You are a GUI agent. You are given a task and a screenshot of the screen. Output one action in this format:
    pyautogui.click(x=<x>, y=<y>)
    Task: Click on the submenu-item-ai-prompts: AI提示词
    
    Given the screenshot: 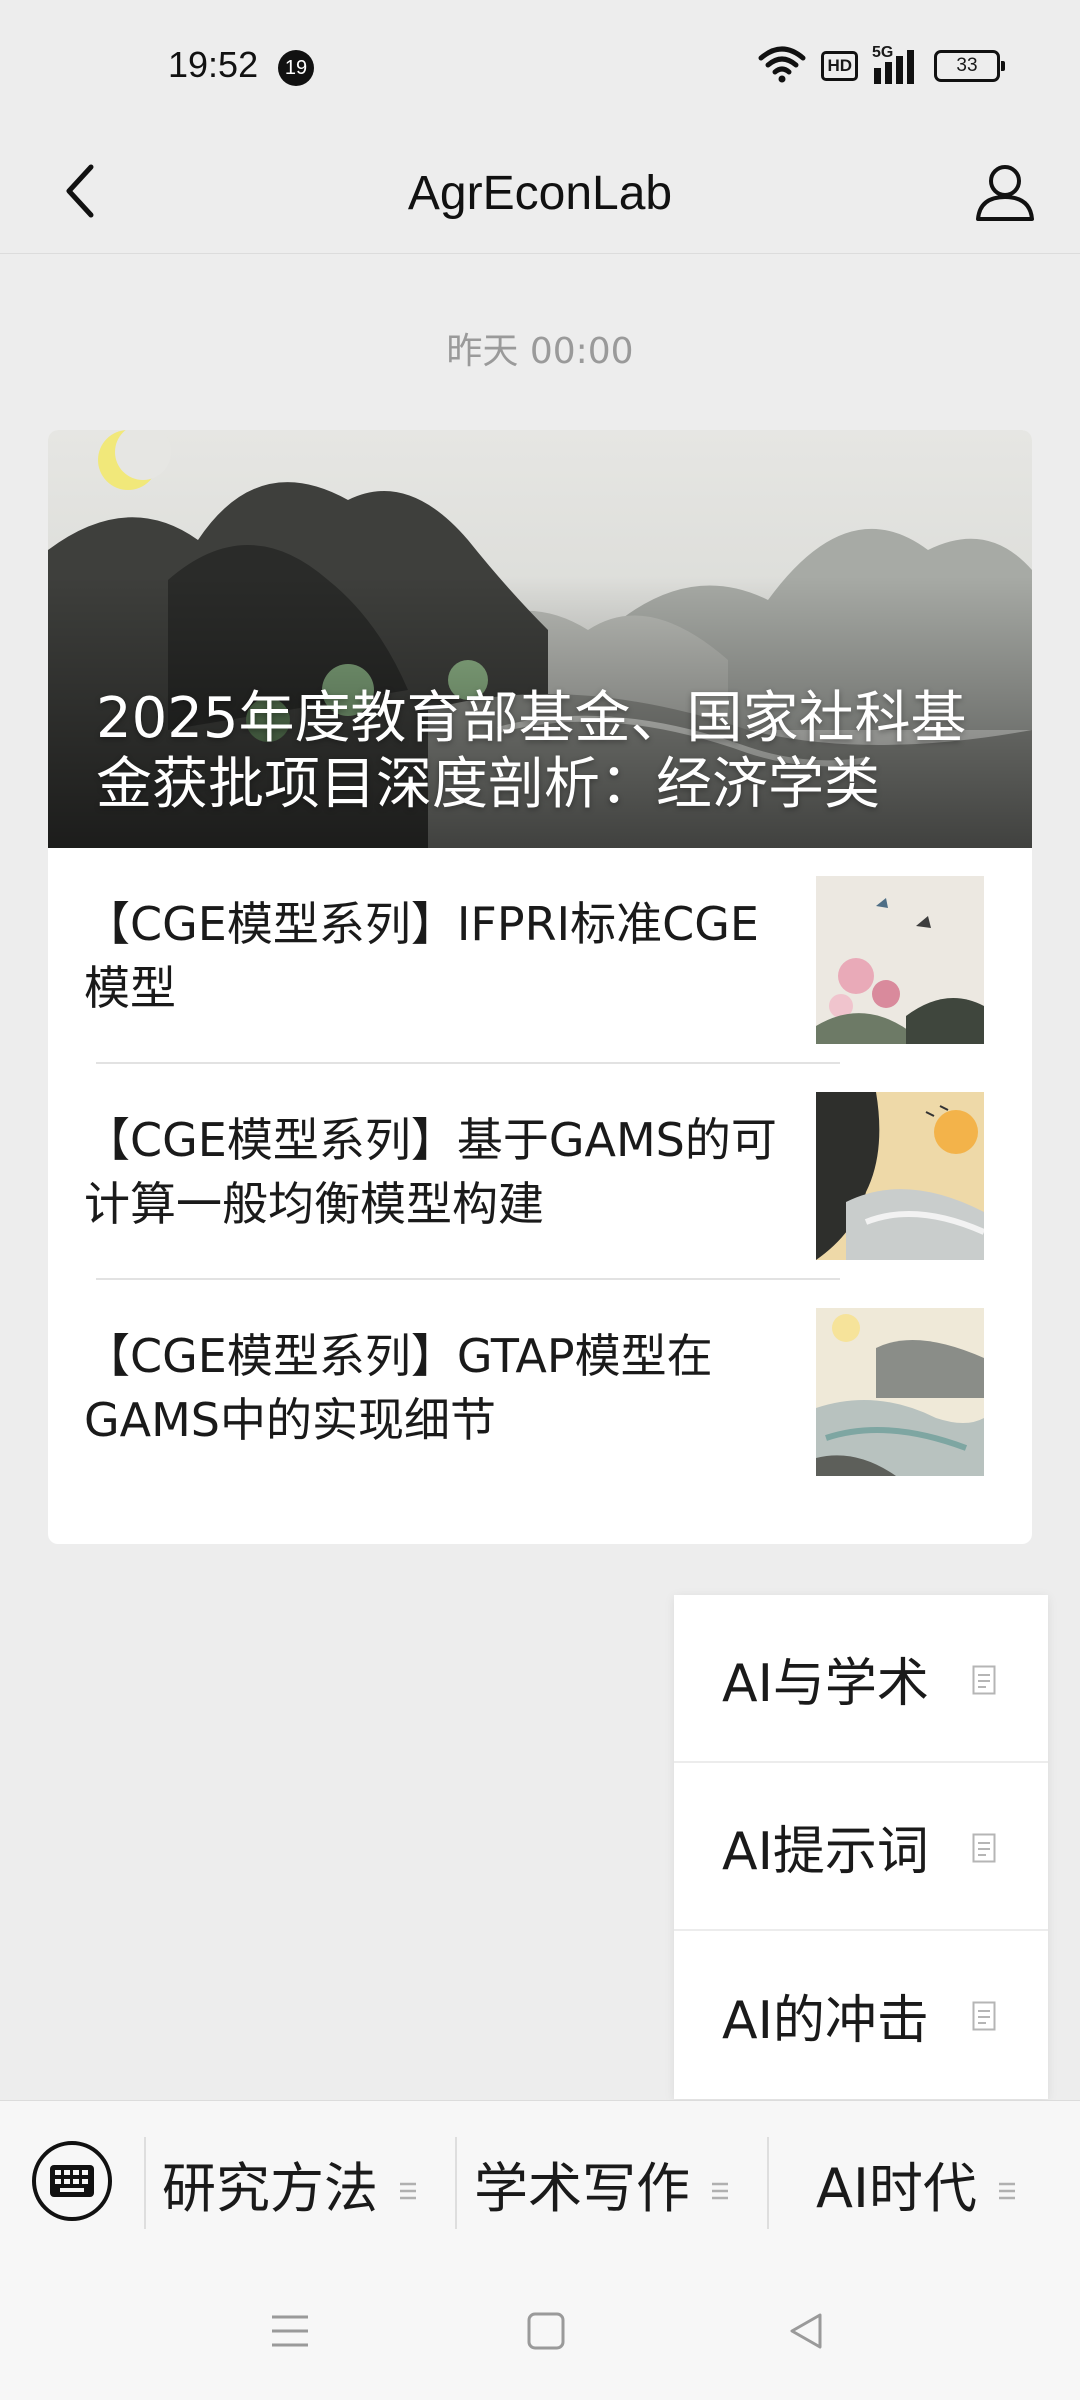 What is the action you would take?
    pyautogui.click(x=861, y=1847)
    